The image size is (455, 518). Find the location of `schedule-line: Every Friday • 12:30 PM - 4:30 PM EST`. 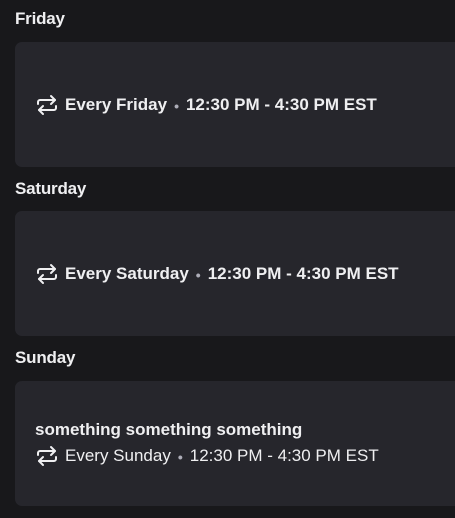

schedule-line: Every Friday • 12:30 PM - 4:30 PM EST is located at coordinates (245, 105).